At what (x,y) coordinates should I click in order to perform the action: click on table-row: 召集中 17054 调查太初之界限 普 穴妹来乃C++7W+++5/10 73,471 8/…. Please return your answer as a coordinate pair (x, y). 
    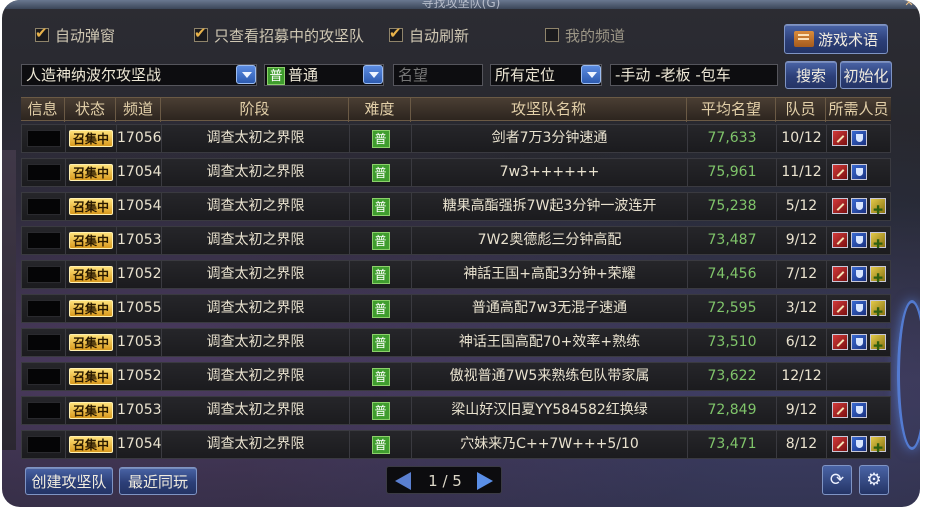
    Looking at the image, I should click on (456, 444).